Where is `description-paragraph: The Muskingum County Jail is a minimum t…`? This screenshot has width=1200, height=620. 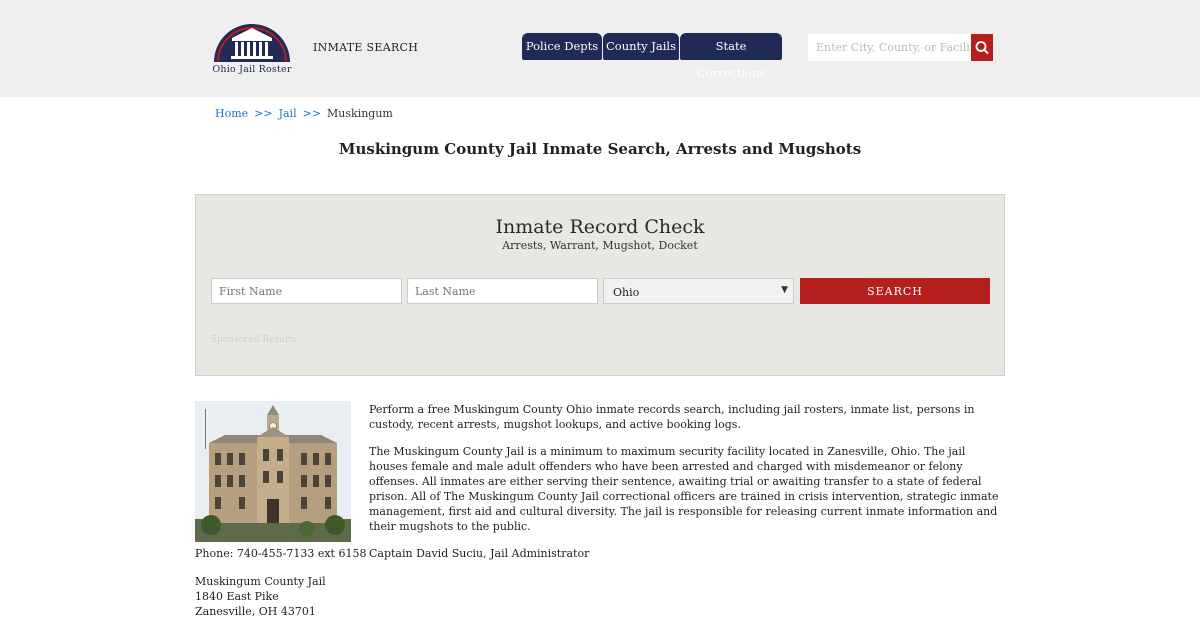
description-paragraph: The Muskingum County Jail is a minimum t… is located at coordinates (684, 489).